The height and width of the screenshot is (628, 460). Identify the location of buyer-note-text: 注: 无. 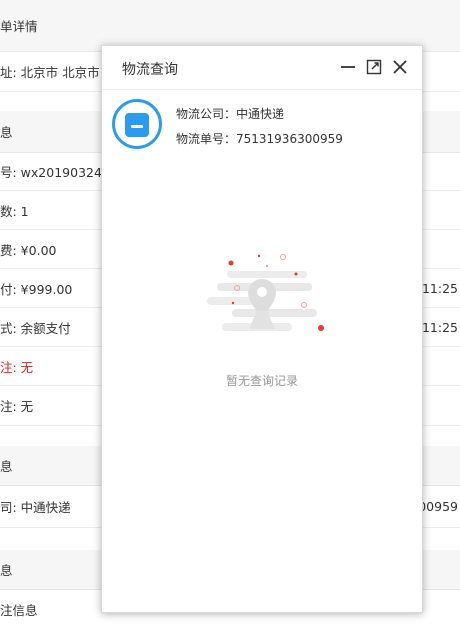
(17, 367).